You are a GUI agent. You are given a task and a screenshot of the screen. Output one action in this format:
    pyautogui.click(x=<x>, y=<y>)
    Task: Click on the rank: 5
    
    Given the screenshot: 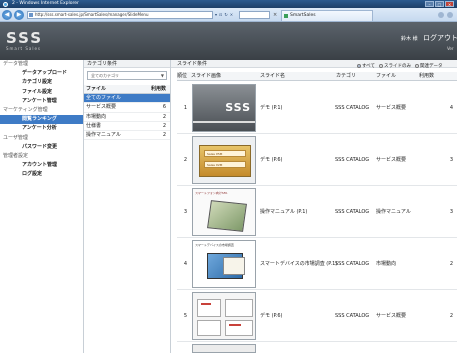 What is the action you would take?
    pyautogui.click(x=185, y=316)
    